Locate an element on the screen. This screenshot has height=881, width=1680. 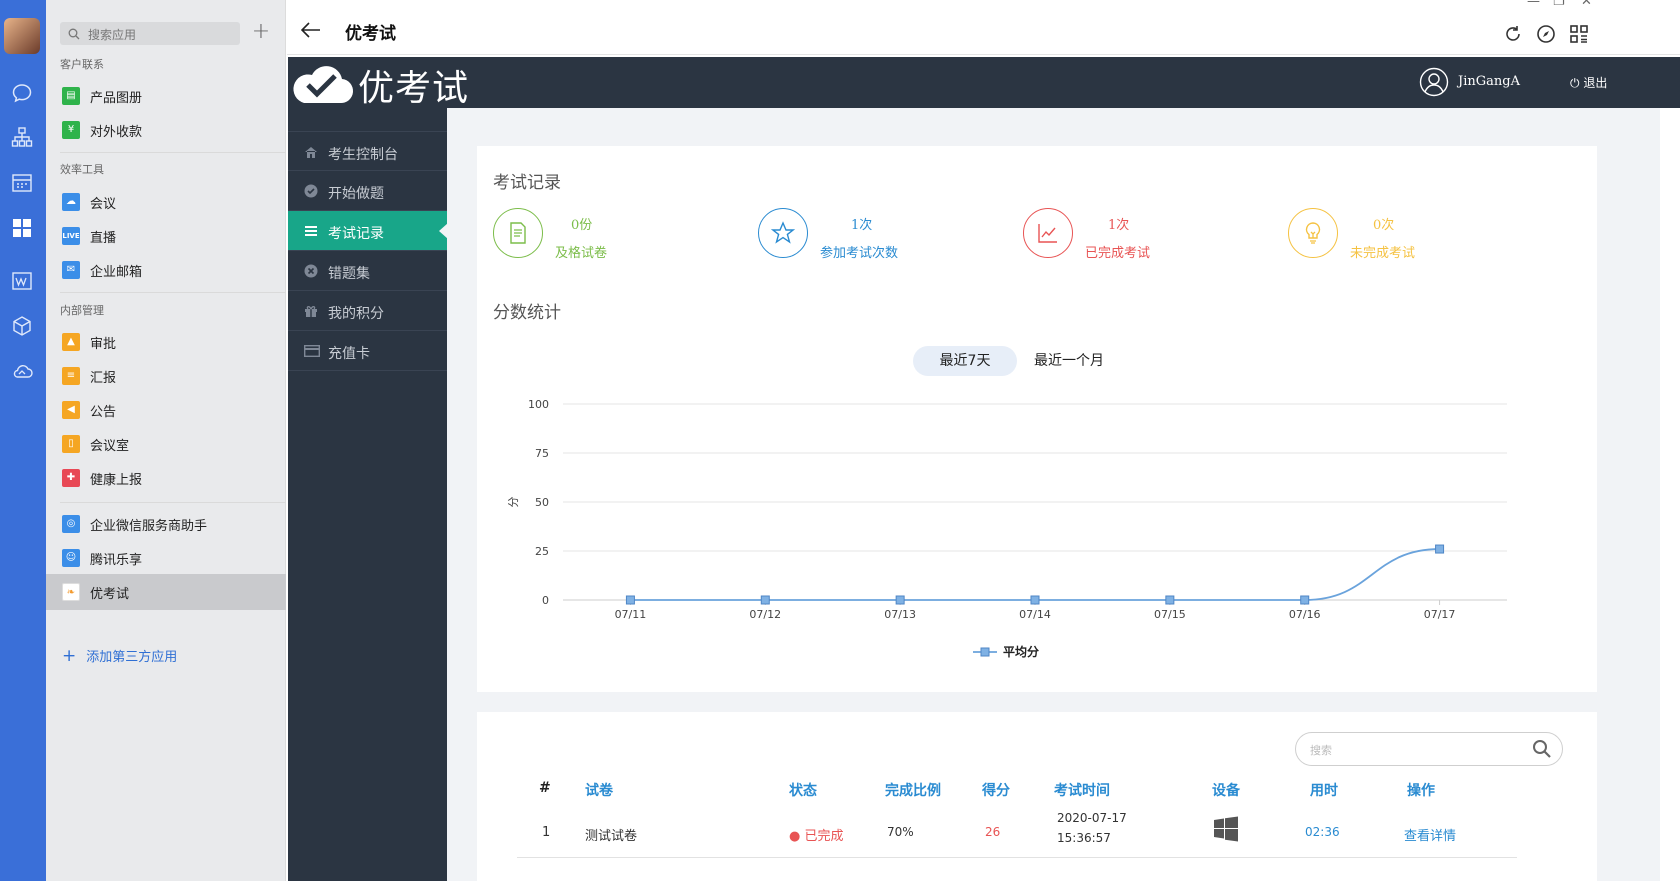
app-item-mail: ✉ 企业邮箱 is located at coordinates (166, 270).